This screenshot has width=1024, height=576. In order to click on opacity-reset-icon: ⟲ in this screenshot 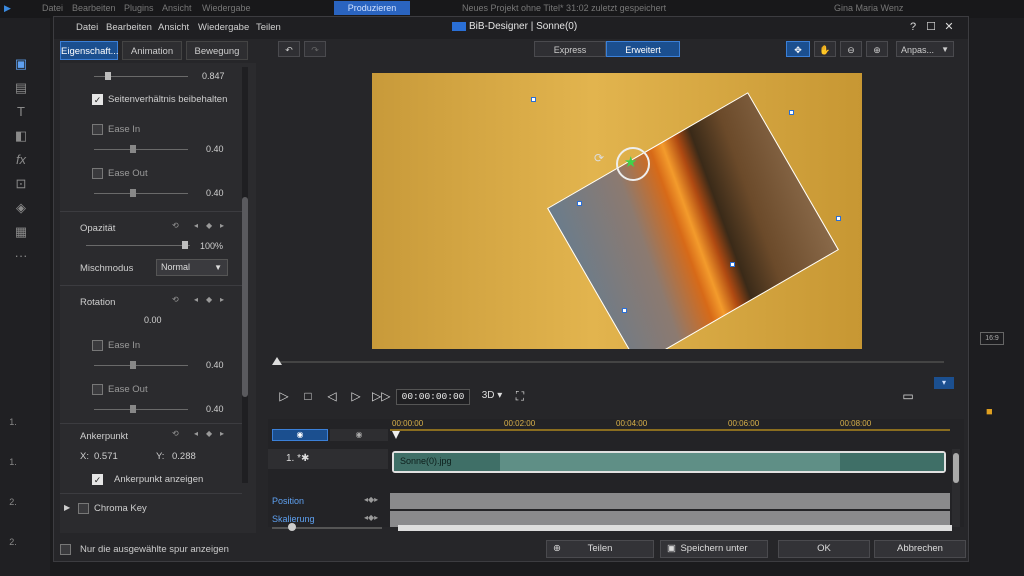, I will do `click(175, 225)`.